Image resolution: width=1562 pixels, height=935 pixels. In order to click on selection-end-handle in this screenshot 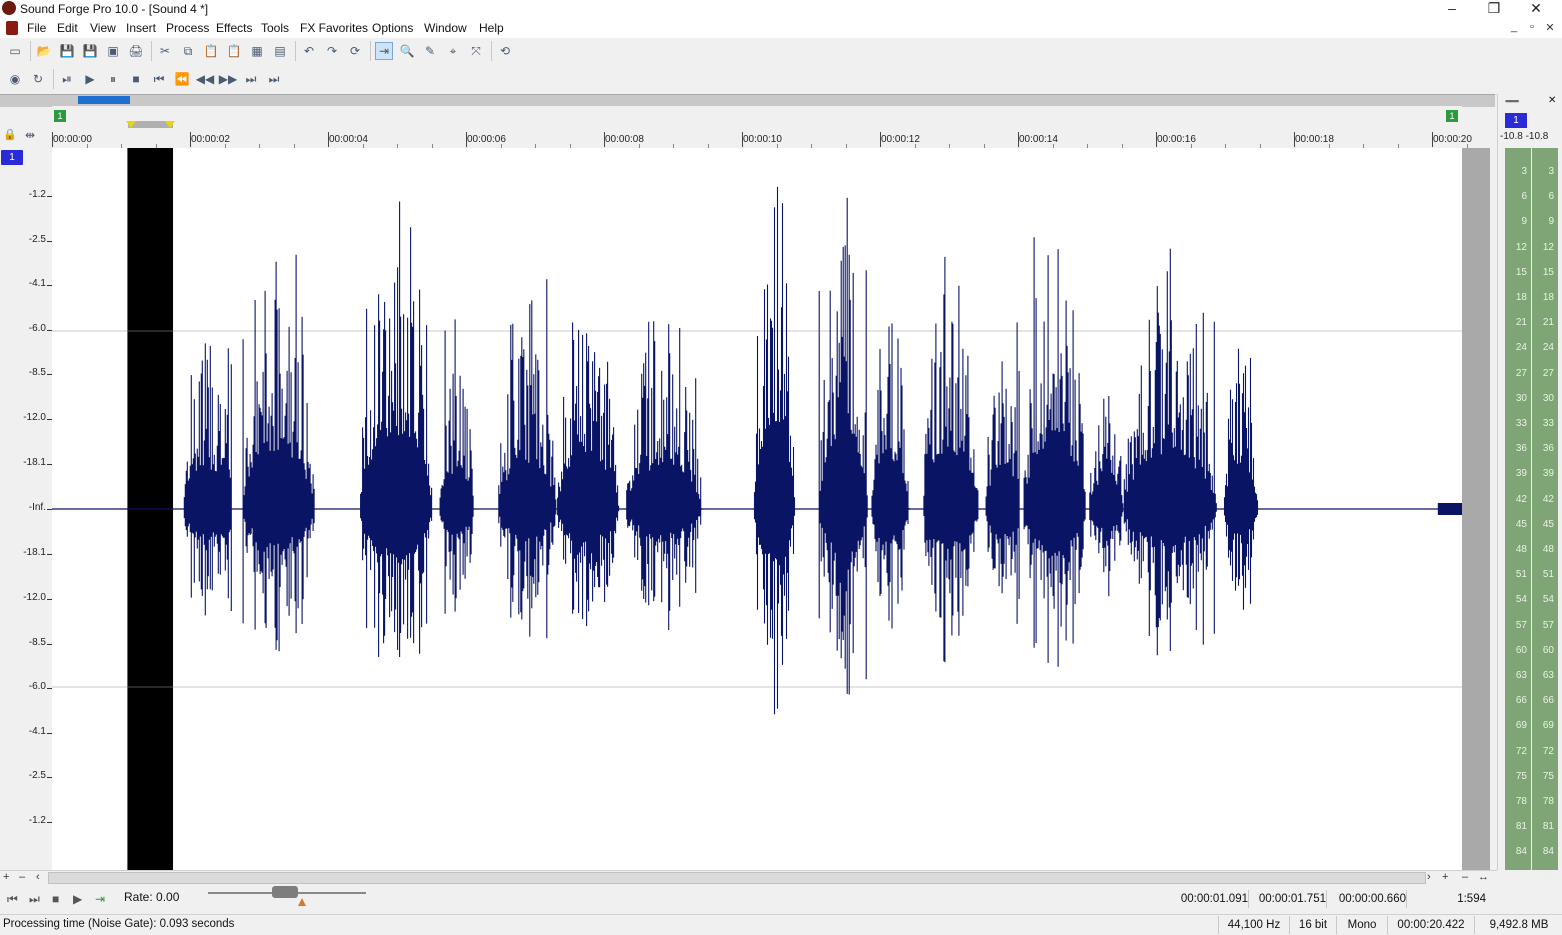, I will do `click(170, 124)`.